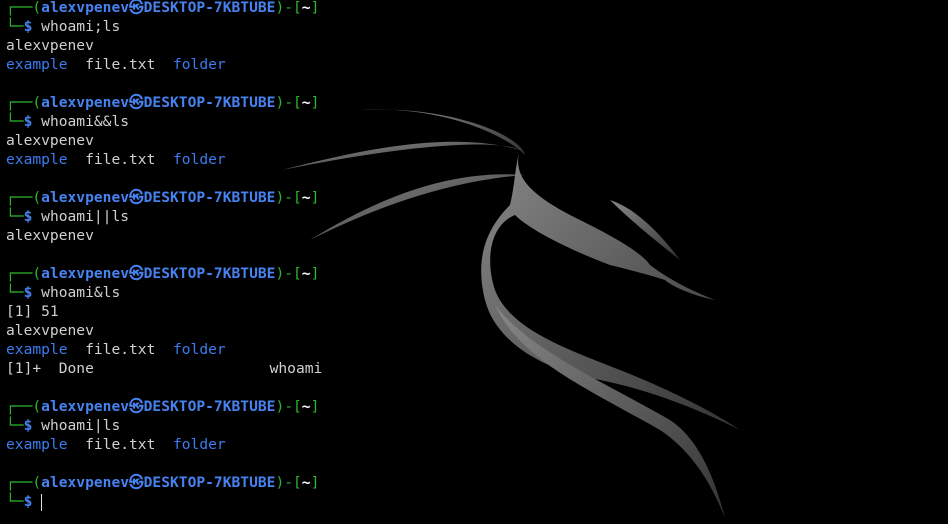  Describe the element at coordinates (81, 216) in the screenshot. I see `command-text: whoami||ls` at that location.